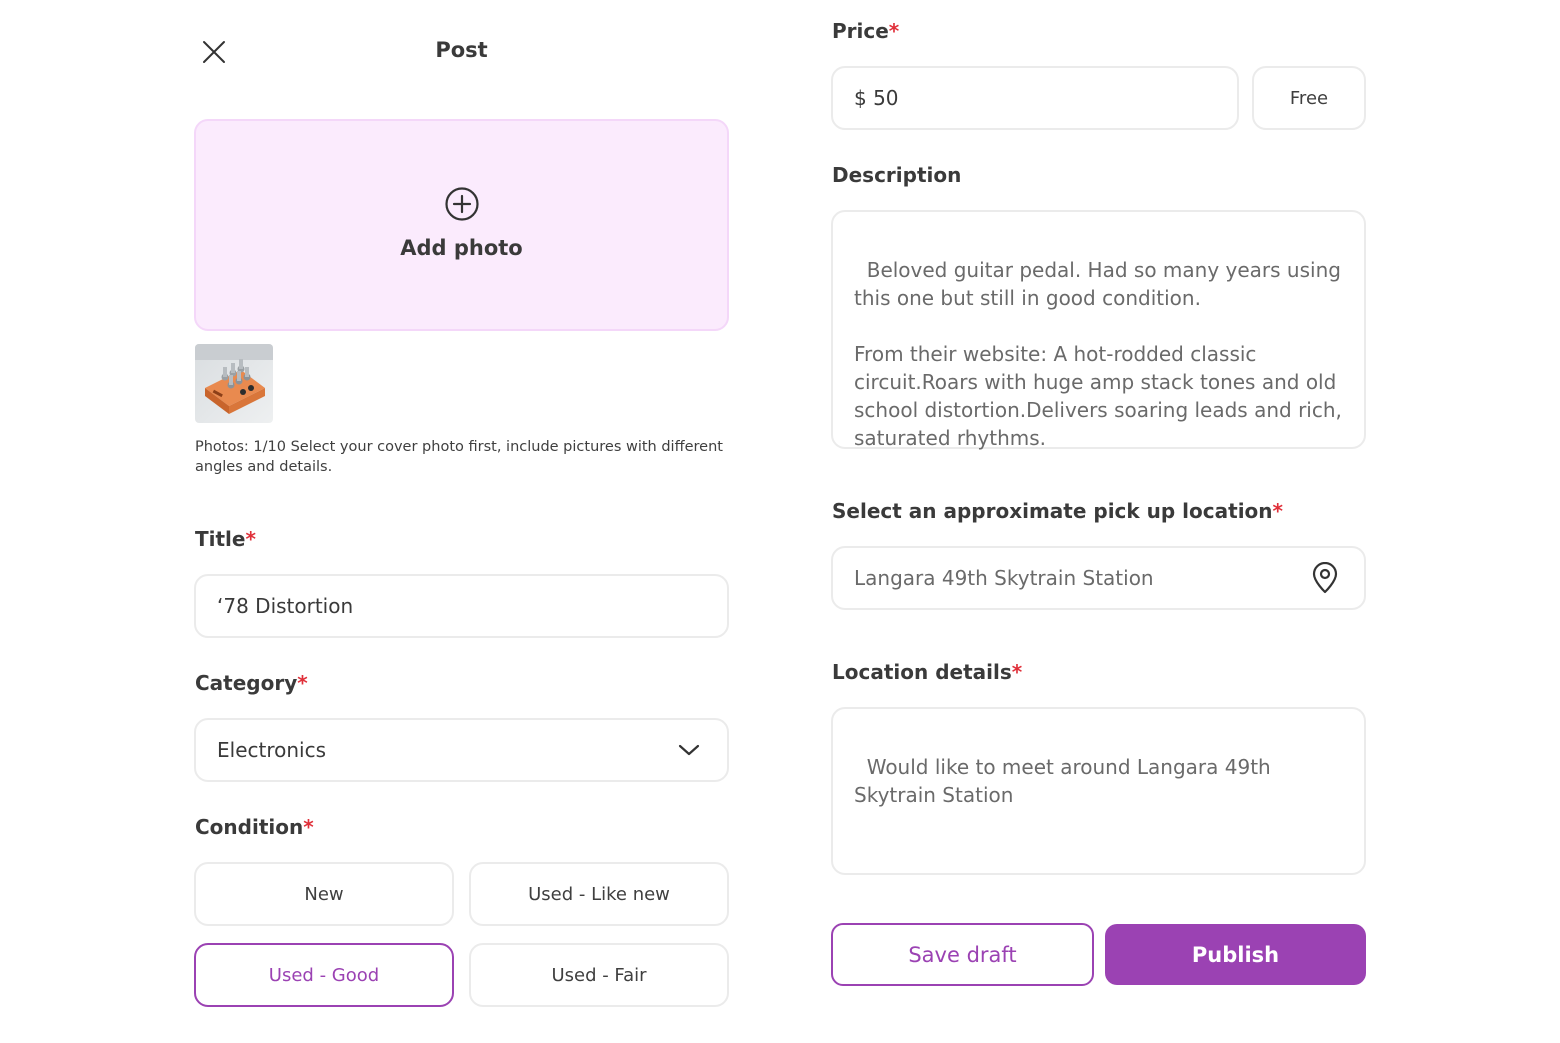 This screenshot has width=1560, height=1043. I want to click on page-title: Post, so click(461, 50).